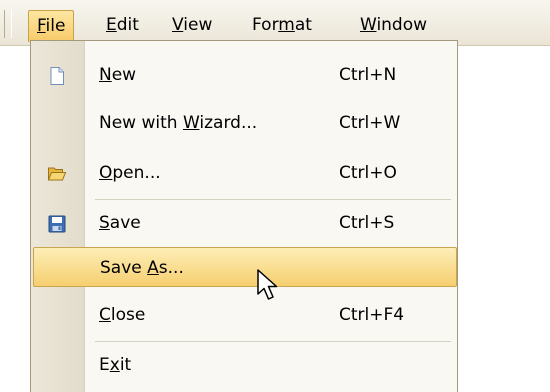 The image size is (550, 392). I want to click on menu-view-label-rest: iew, so click(198, 25).